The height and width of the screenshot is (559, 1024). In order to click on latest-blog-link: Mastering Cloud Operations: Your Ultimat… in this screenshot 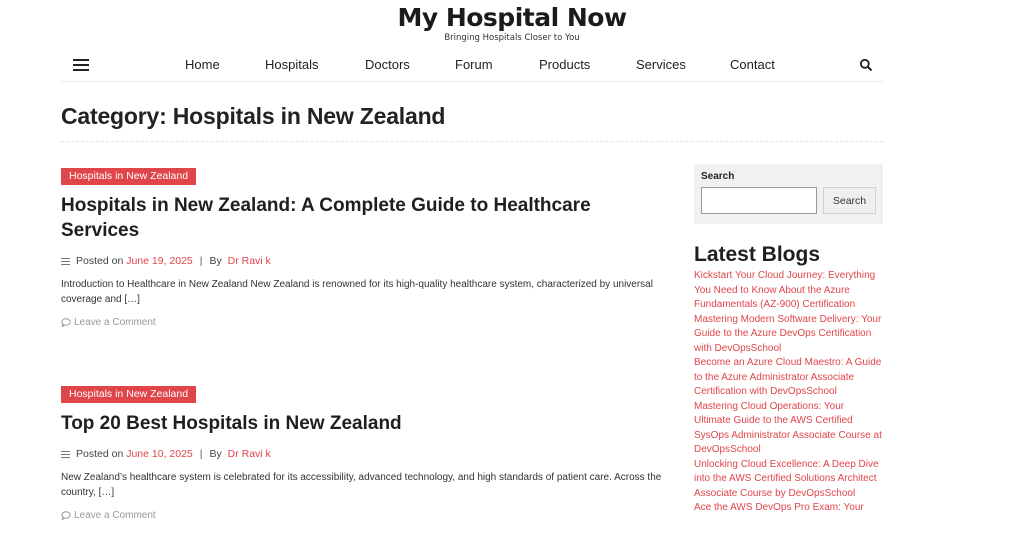, I will do `click(788, 429)`.